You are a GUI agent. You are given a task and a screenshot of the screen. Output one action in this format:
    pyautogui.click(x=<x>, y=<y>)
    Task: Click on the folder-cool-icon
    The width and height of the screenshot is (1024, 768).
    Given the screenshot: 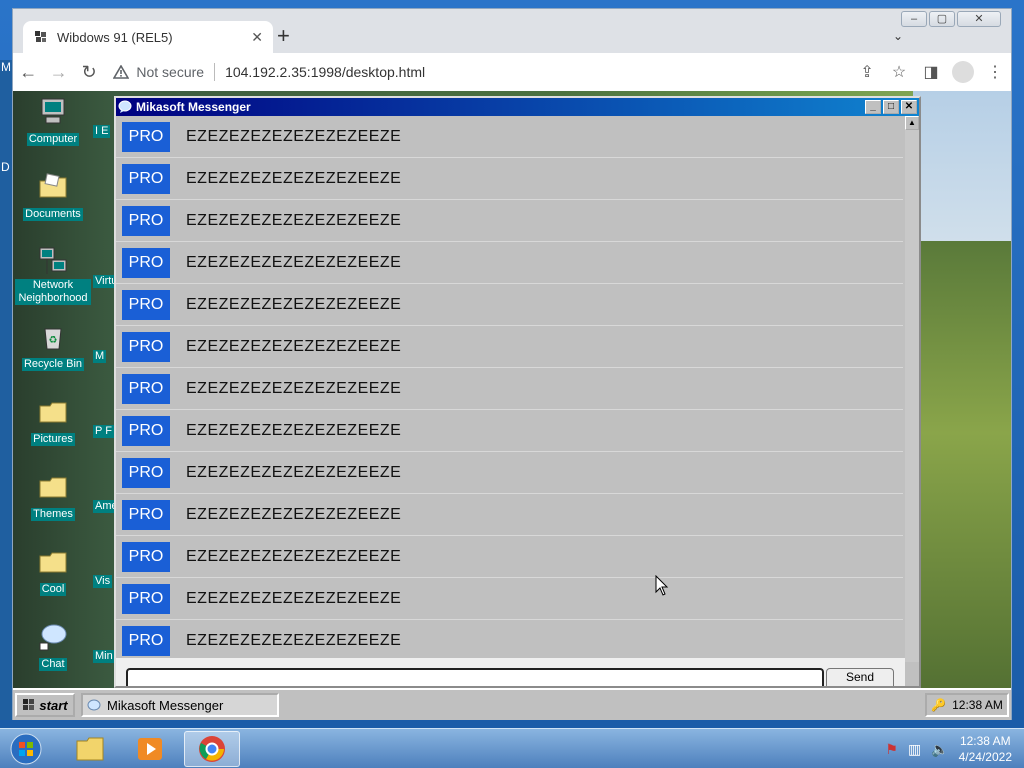 What is the action you would take?
    pyautogui.click(x=53, y=561)
    